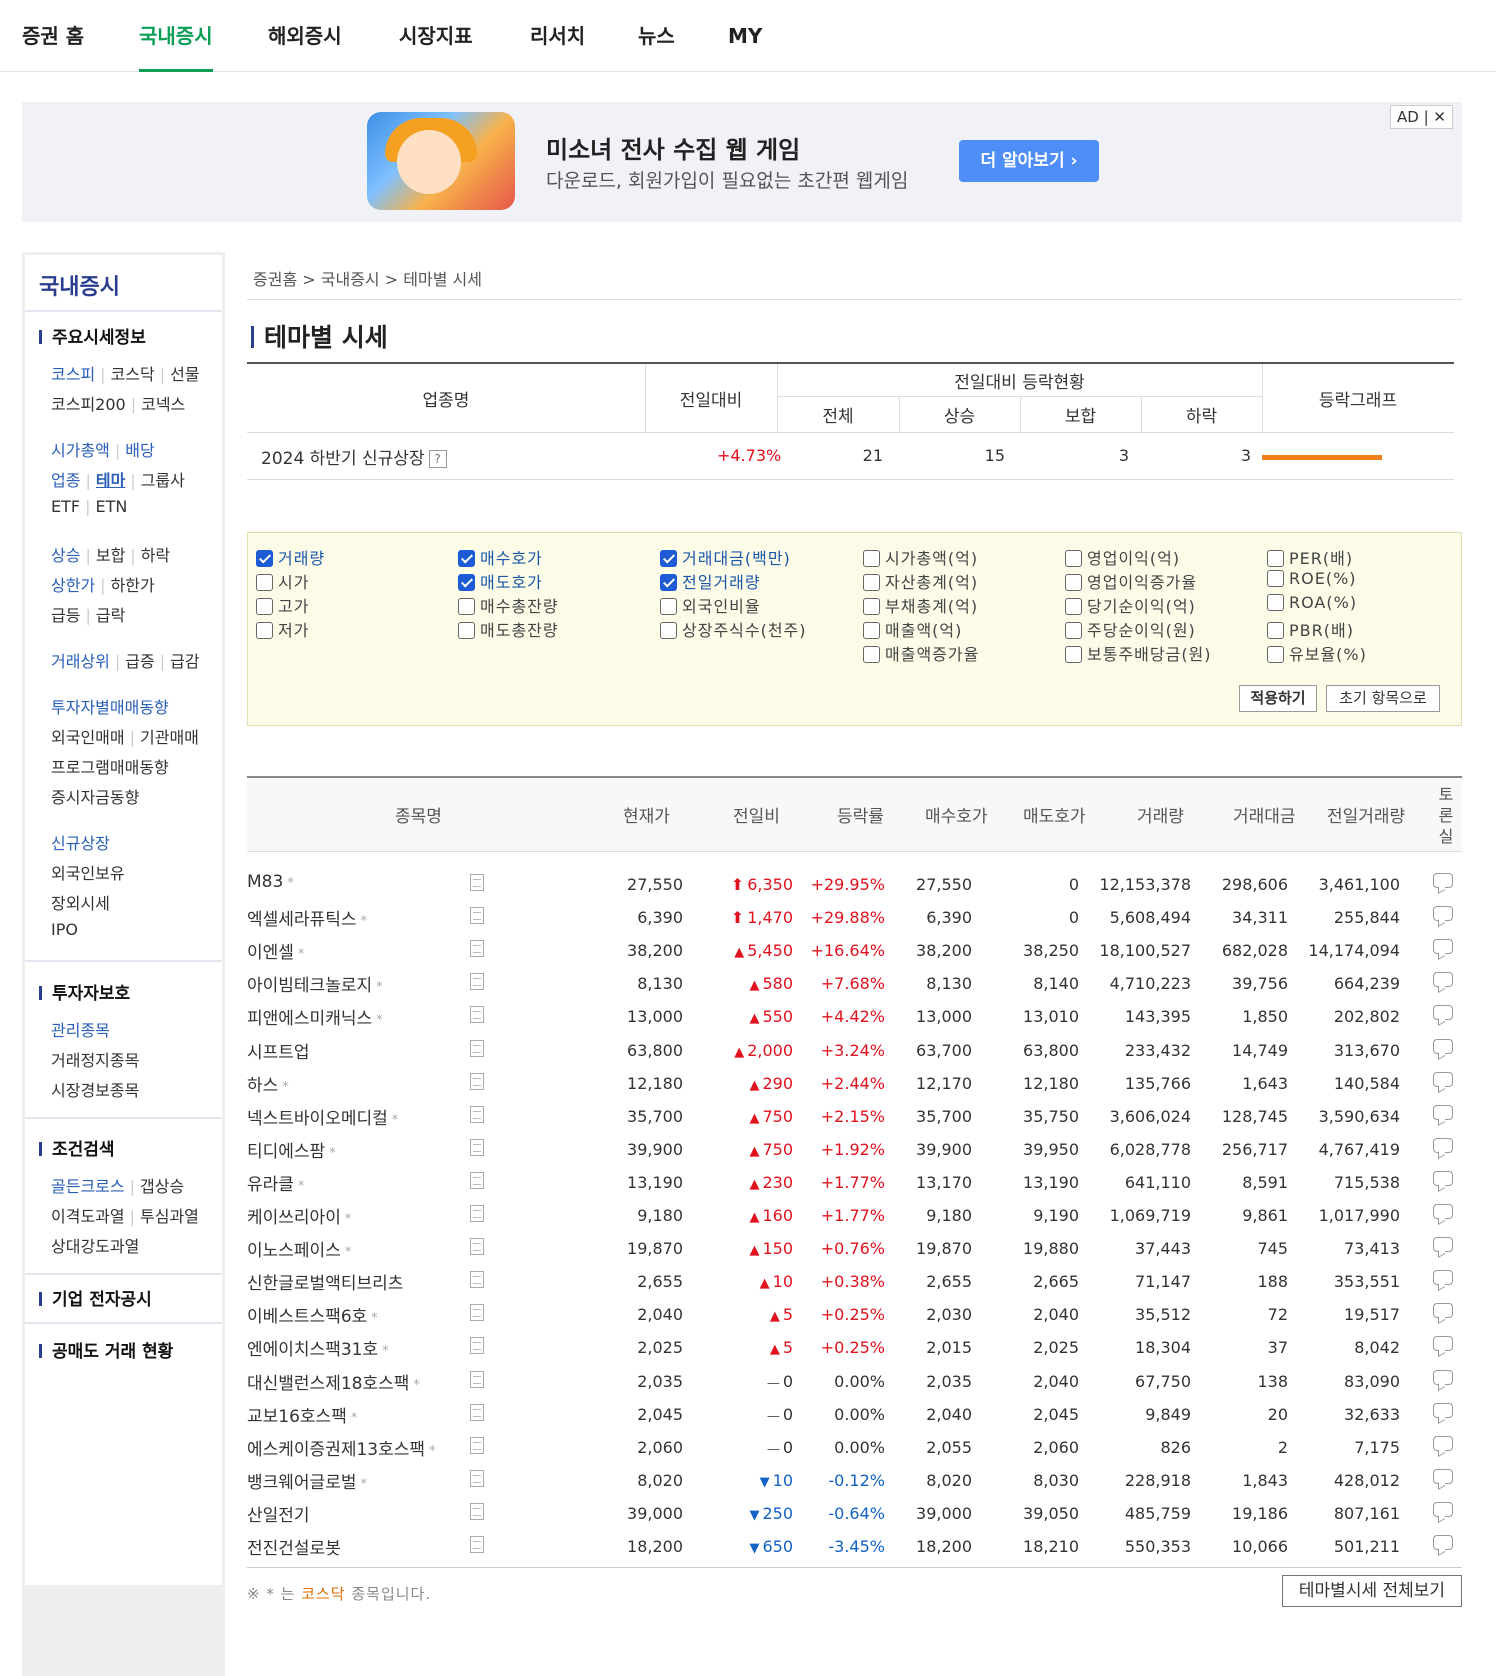  What do you see at coordinates (88, 1186) in the screenshot?
I see `sidebar-link-golden: 골든크로스` at bounding box center [88, 1186].